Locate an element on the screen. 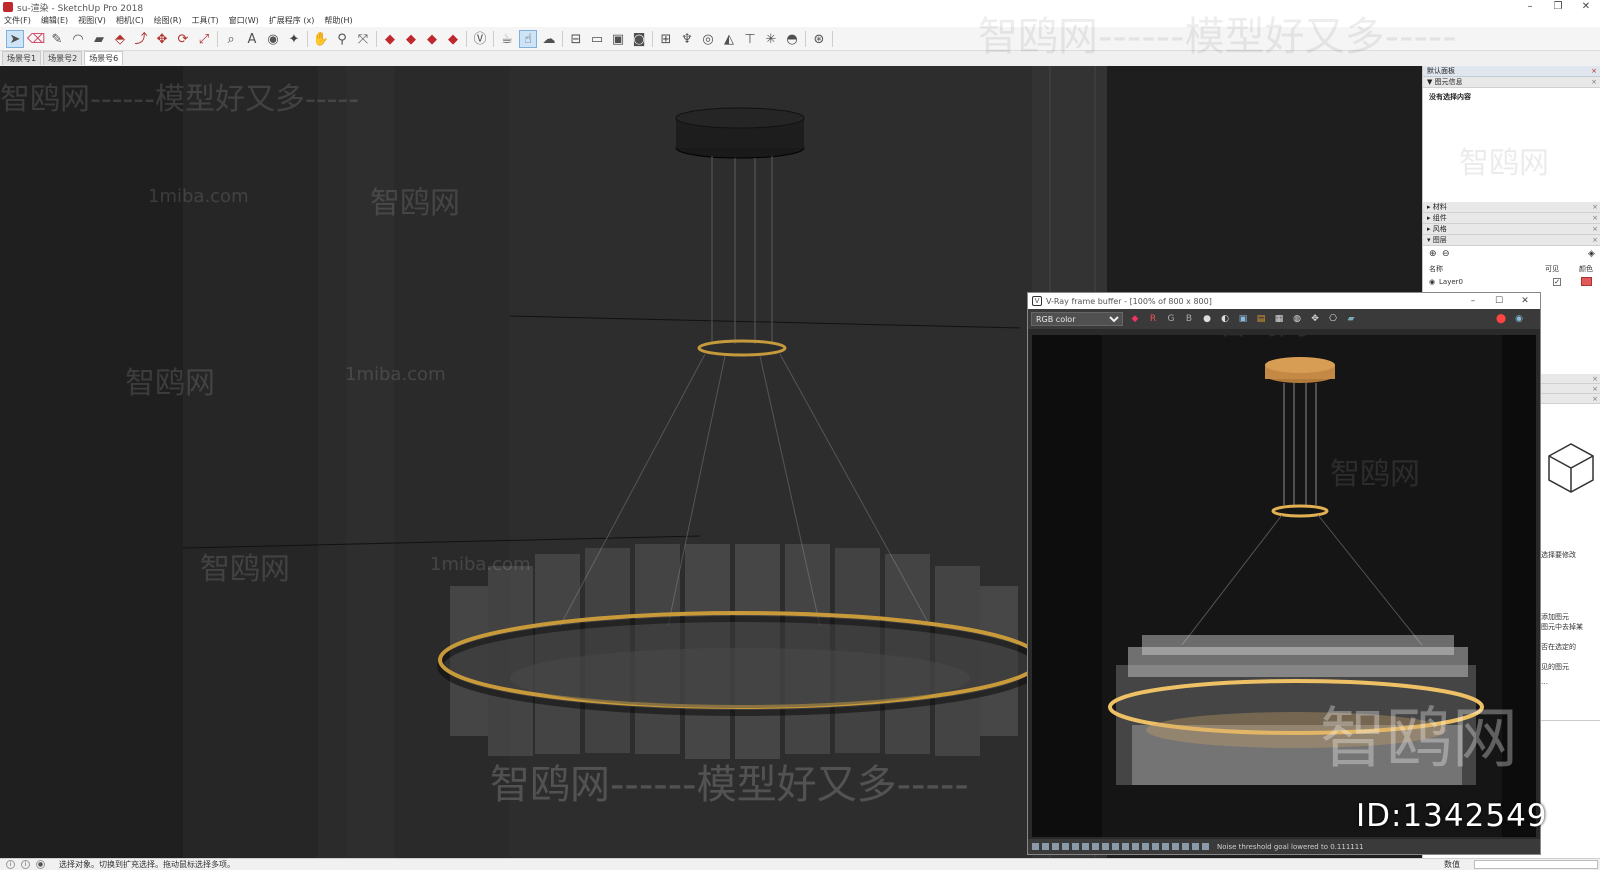  scene-tab-2: 场景号2 is located at coordinates (63, 58).